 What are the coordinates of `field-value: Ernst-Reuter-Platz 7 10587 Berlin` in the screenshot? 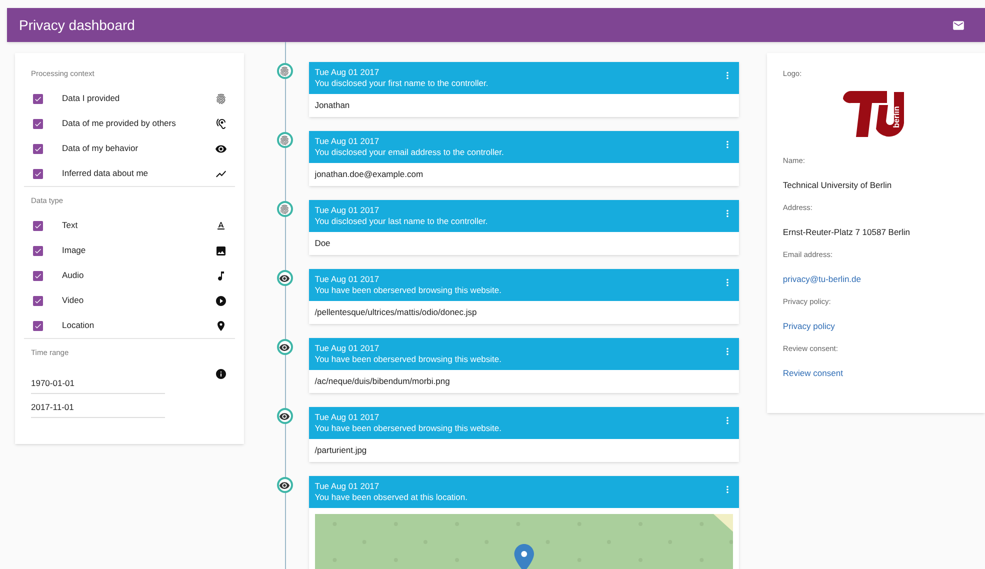 It's located at (847, 232).